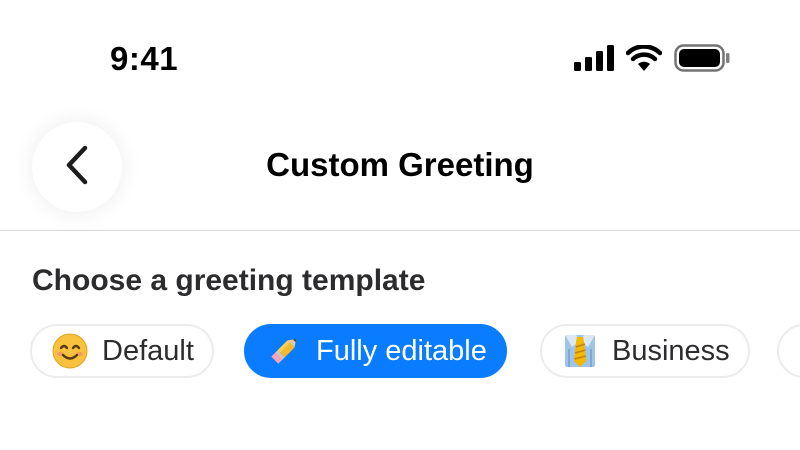 The height and width of the screenshot is (450, 800). Describe the element at coordinates (671, 350) in the screenshot. I see `template-chip-label: Business` at that location.